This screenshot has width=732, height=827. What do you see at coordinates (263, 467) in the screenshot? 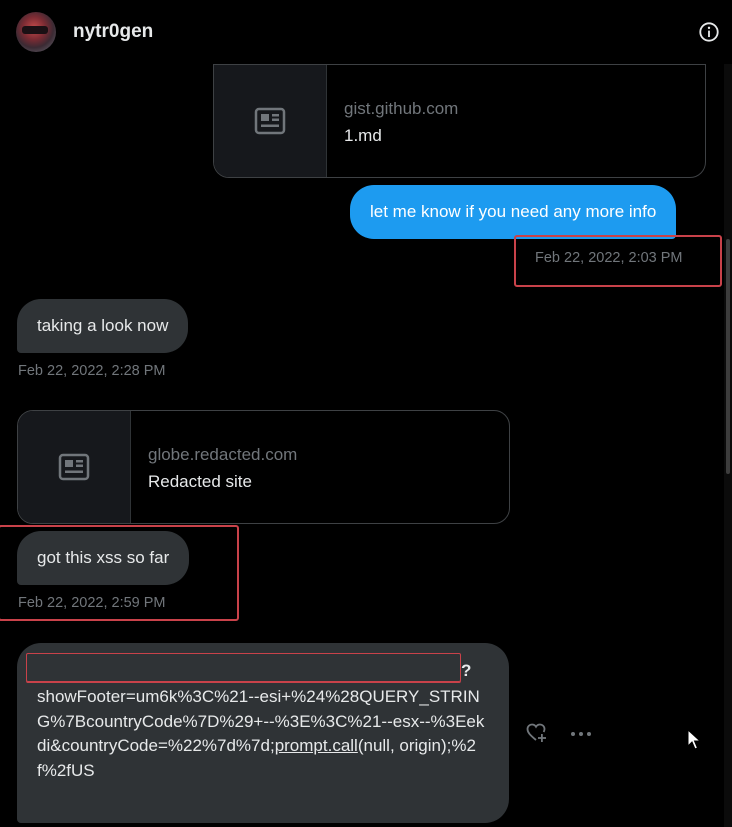
I see `link-card-redacted: globe.redacted.com Redacted site` at bounding box center [263, 467].